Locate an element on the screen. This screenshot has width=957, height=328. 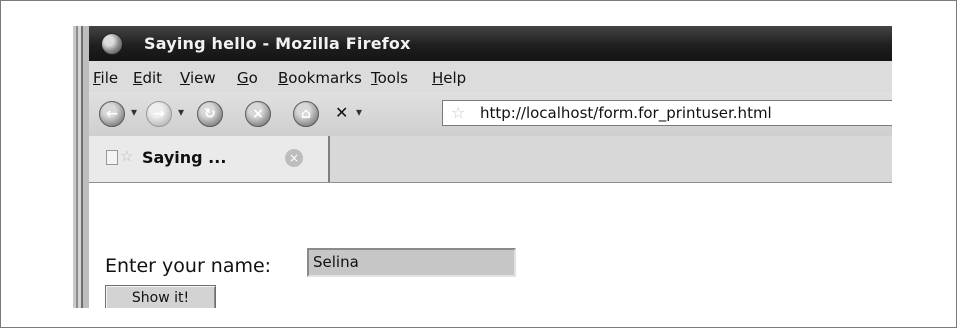
menu-edit: Edit is located at coordinates (147, 78).